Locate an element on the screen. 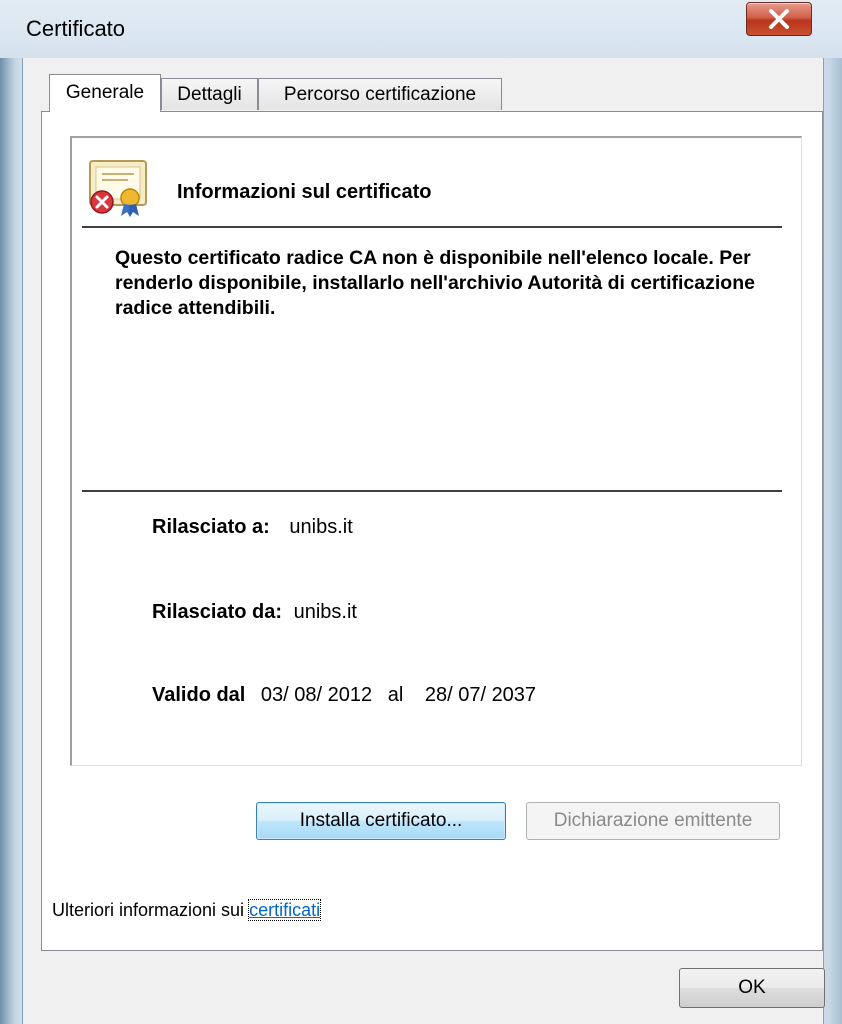 The height and width of the screenshot is (1024, 842). close-icon is located at coordinates (779, 19).